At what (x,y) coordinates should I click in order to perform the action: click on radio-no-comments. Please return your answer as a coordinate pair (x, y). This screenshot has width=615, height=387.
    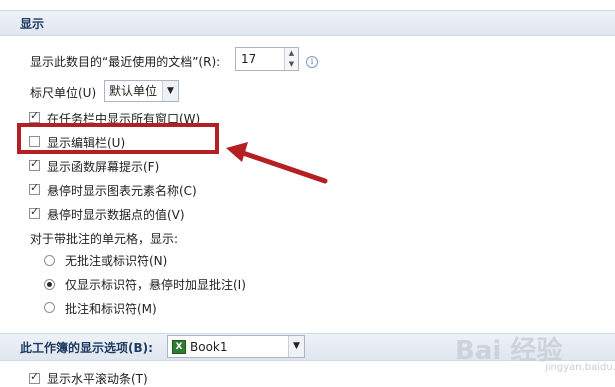
    Looking at the image, I should click on (49, 260).